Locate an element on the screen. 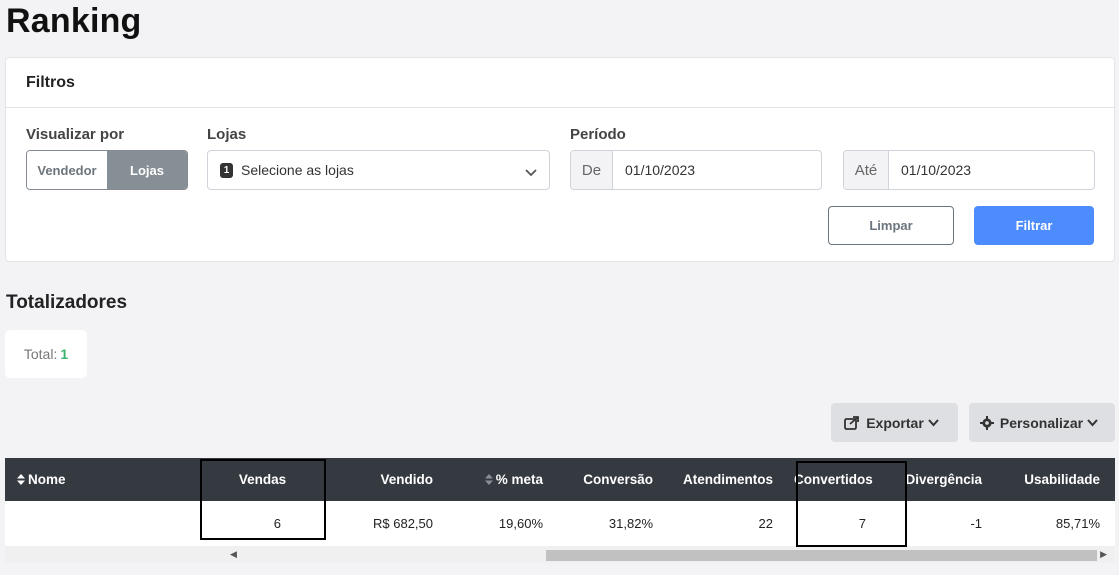  date-from-addon: De is located at coordinates (592, 170).